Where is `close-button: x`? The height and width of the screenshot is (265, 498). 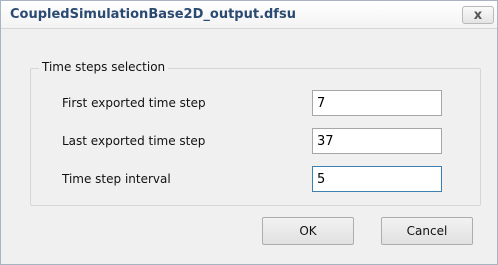
close-button: x is located at coordinates (478, 15).